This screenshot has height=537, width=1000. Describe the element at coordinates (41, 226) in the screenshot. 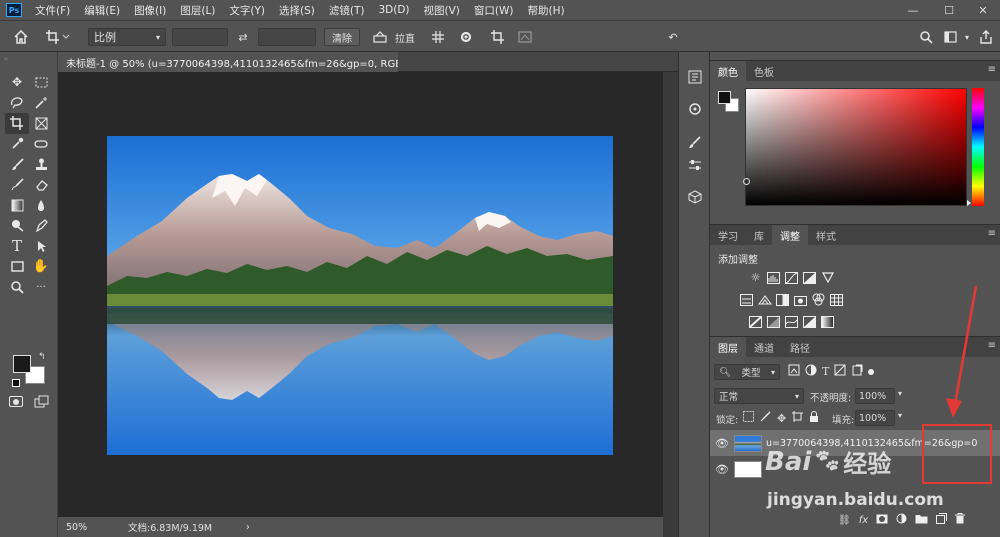

I see `pen-tool-icon` at that location.